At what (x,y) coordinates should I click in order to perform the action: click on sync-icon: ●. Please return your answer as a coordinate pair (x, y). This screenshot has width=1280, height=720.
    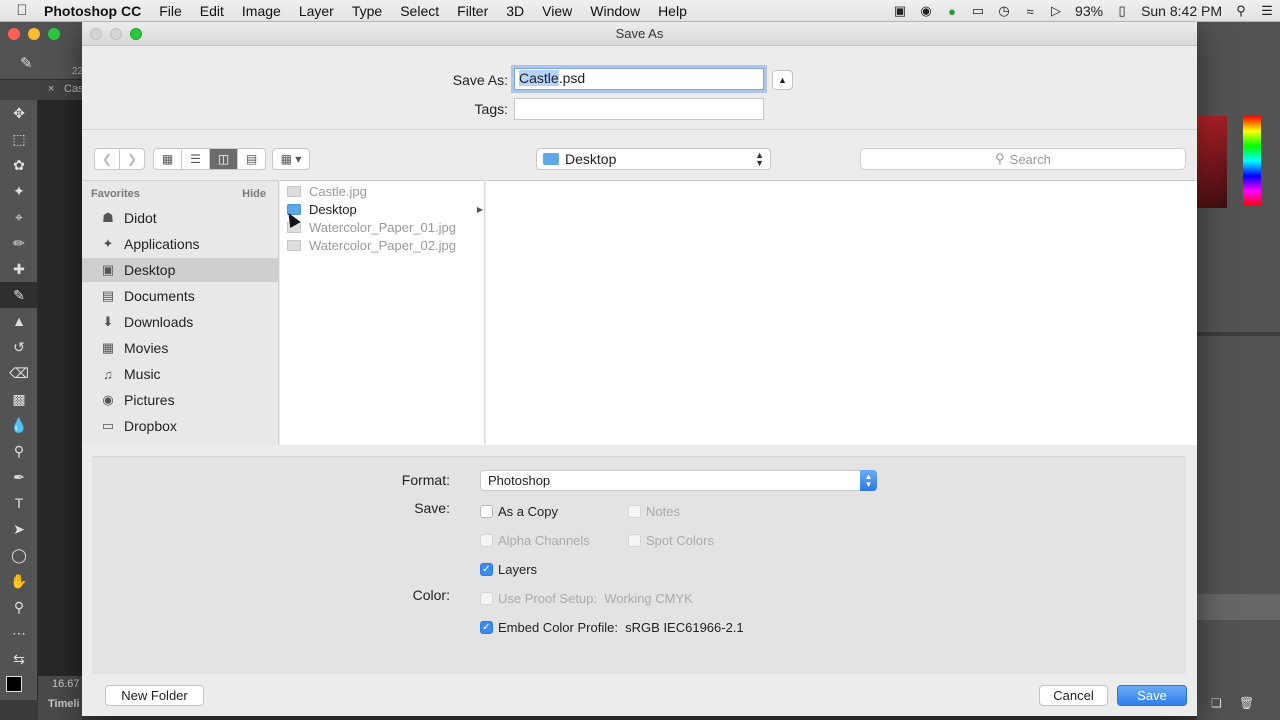
    Looking at the image, I should click on (952, 11).